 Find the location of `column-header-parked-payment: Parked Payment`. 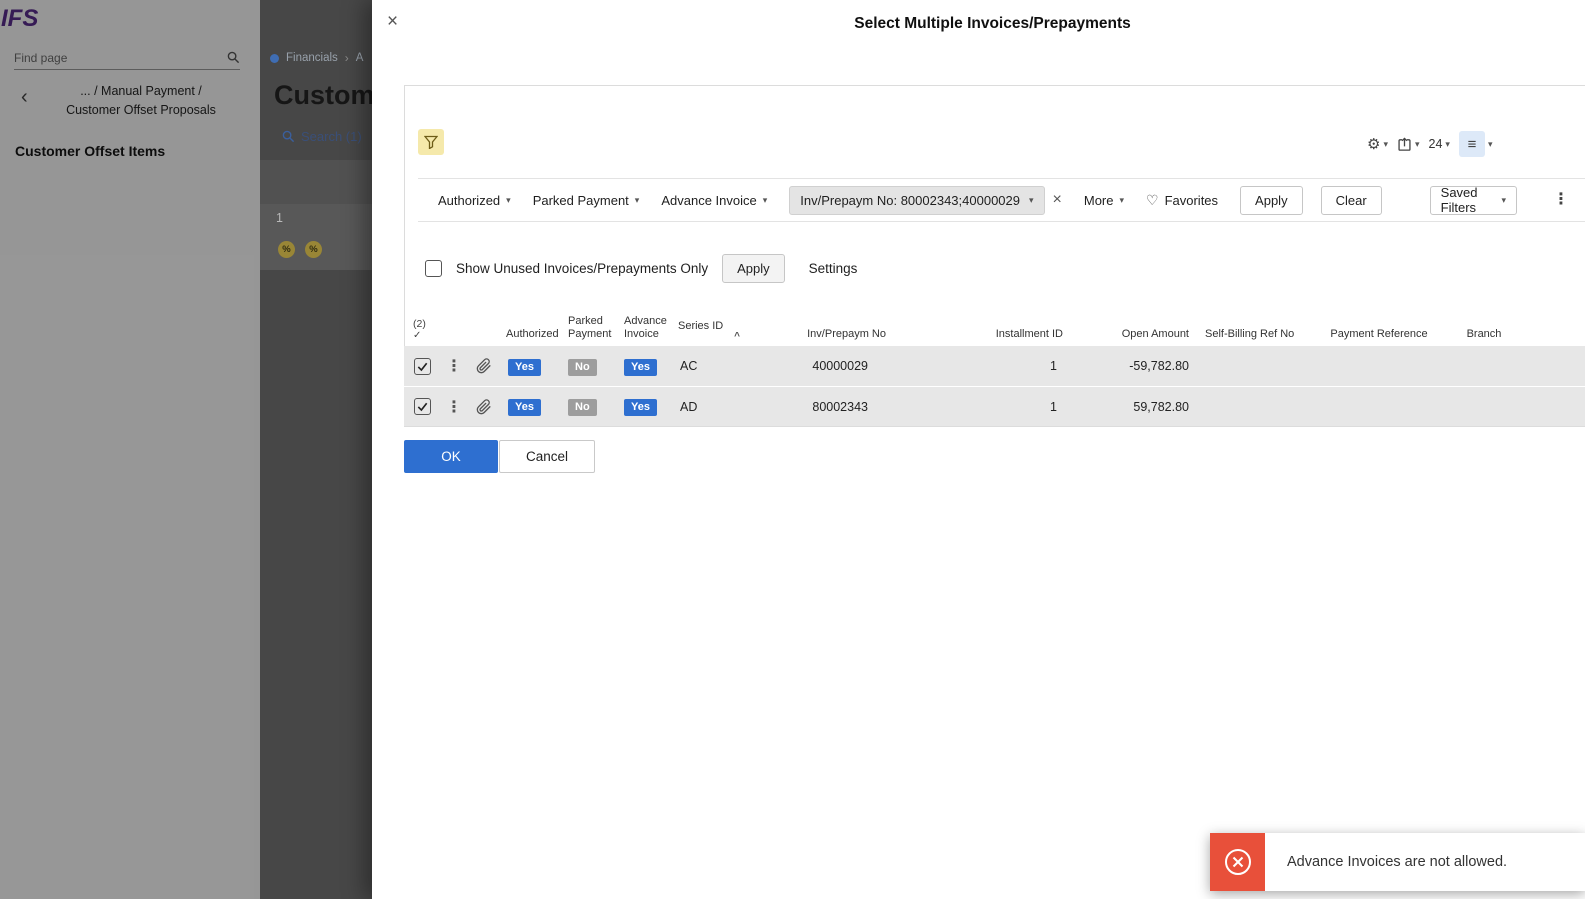

column-header-parked-payment: Parked Payment is located at coordinates (588, 330).